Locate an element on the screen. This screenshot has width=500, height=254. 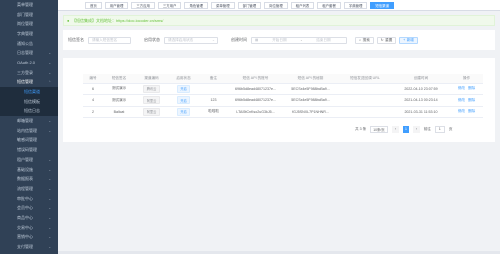
start-date-input: 开始日期 is located at coordinates (279, 40).